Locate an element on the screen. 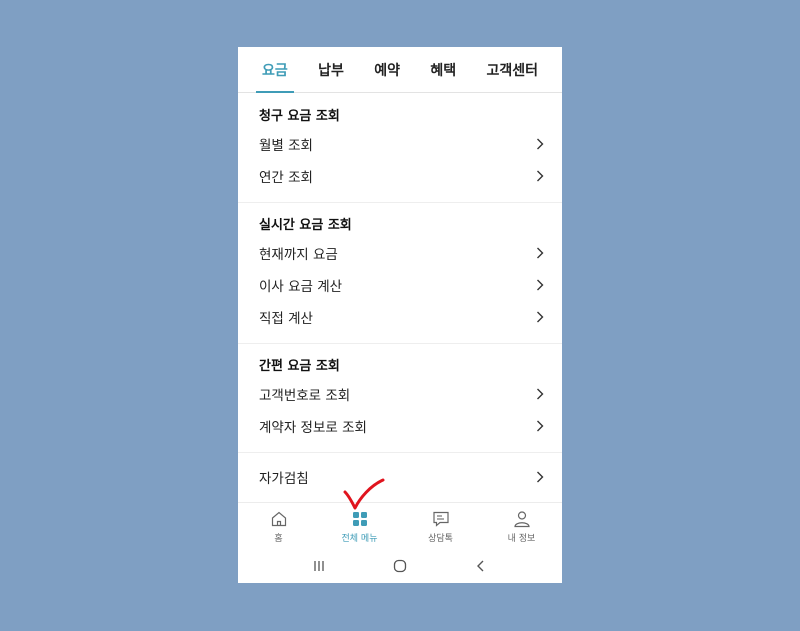 The height and width of the screenshot is (631, 800). red-check-mark-annotation is located at coordinates (364, 494).